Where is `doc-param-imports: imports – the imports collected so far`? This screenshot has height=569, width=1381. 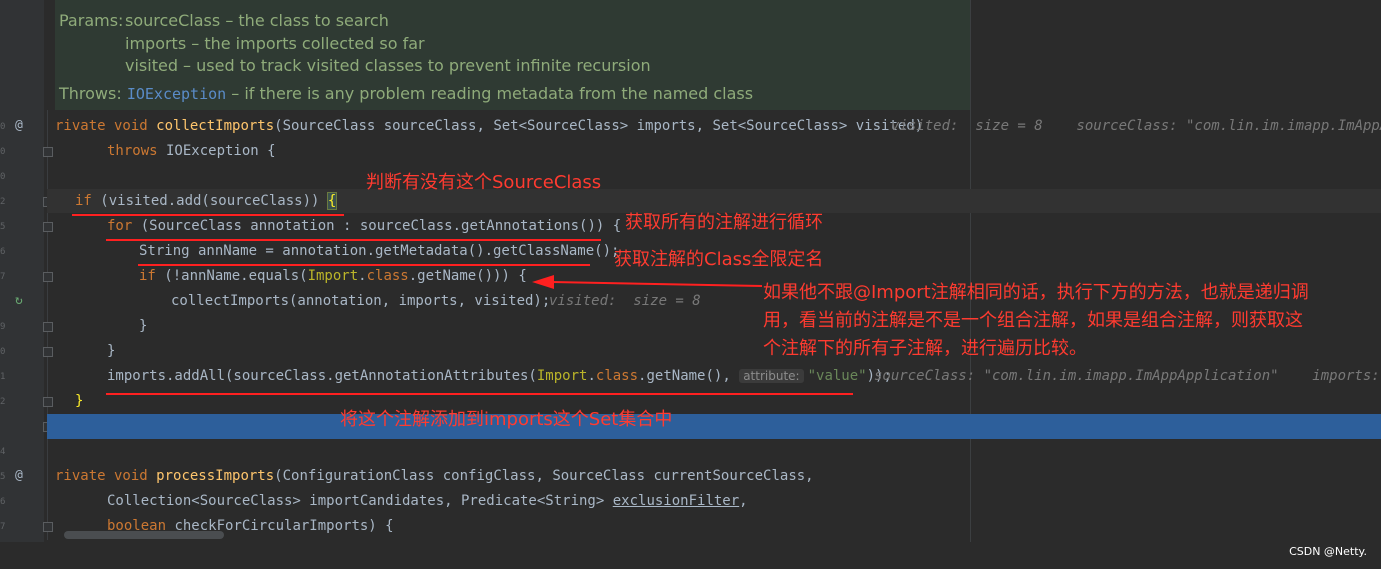 doc-param-imports: imports – the imports collected so far is located at coordinates (275, 43).